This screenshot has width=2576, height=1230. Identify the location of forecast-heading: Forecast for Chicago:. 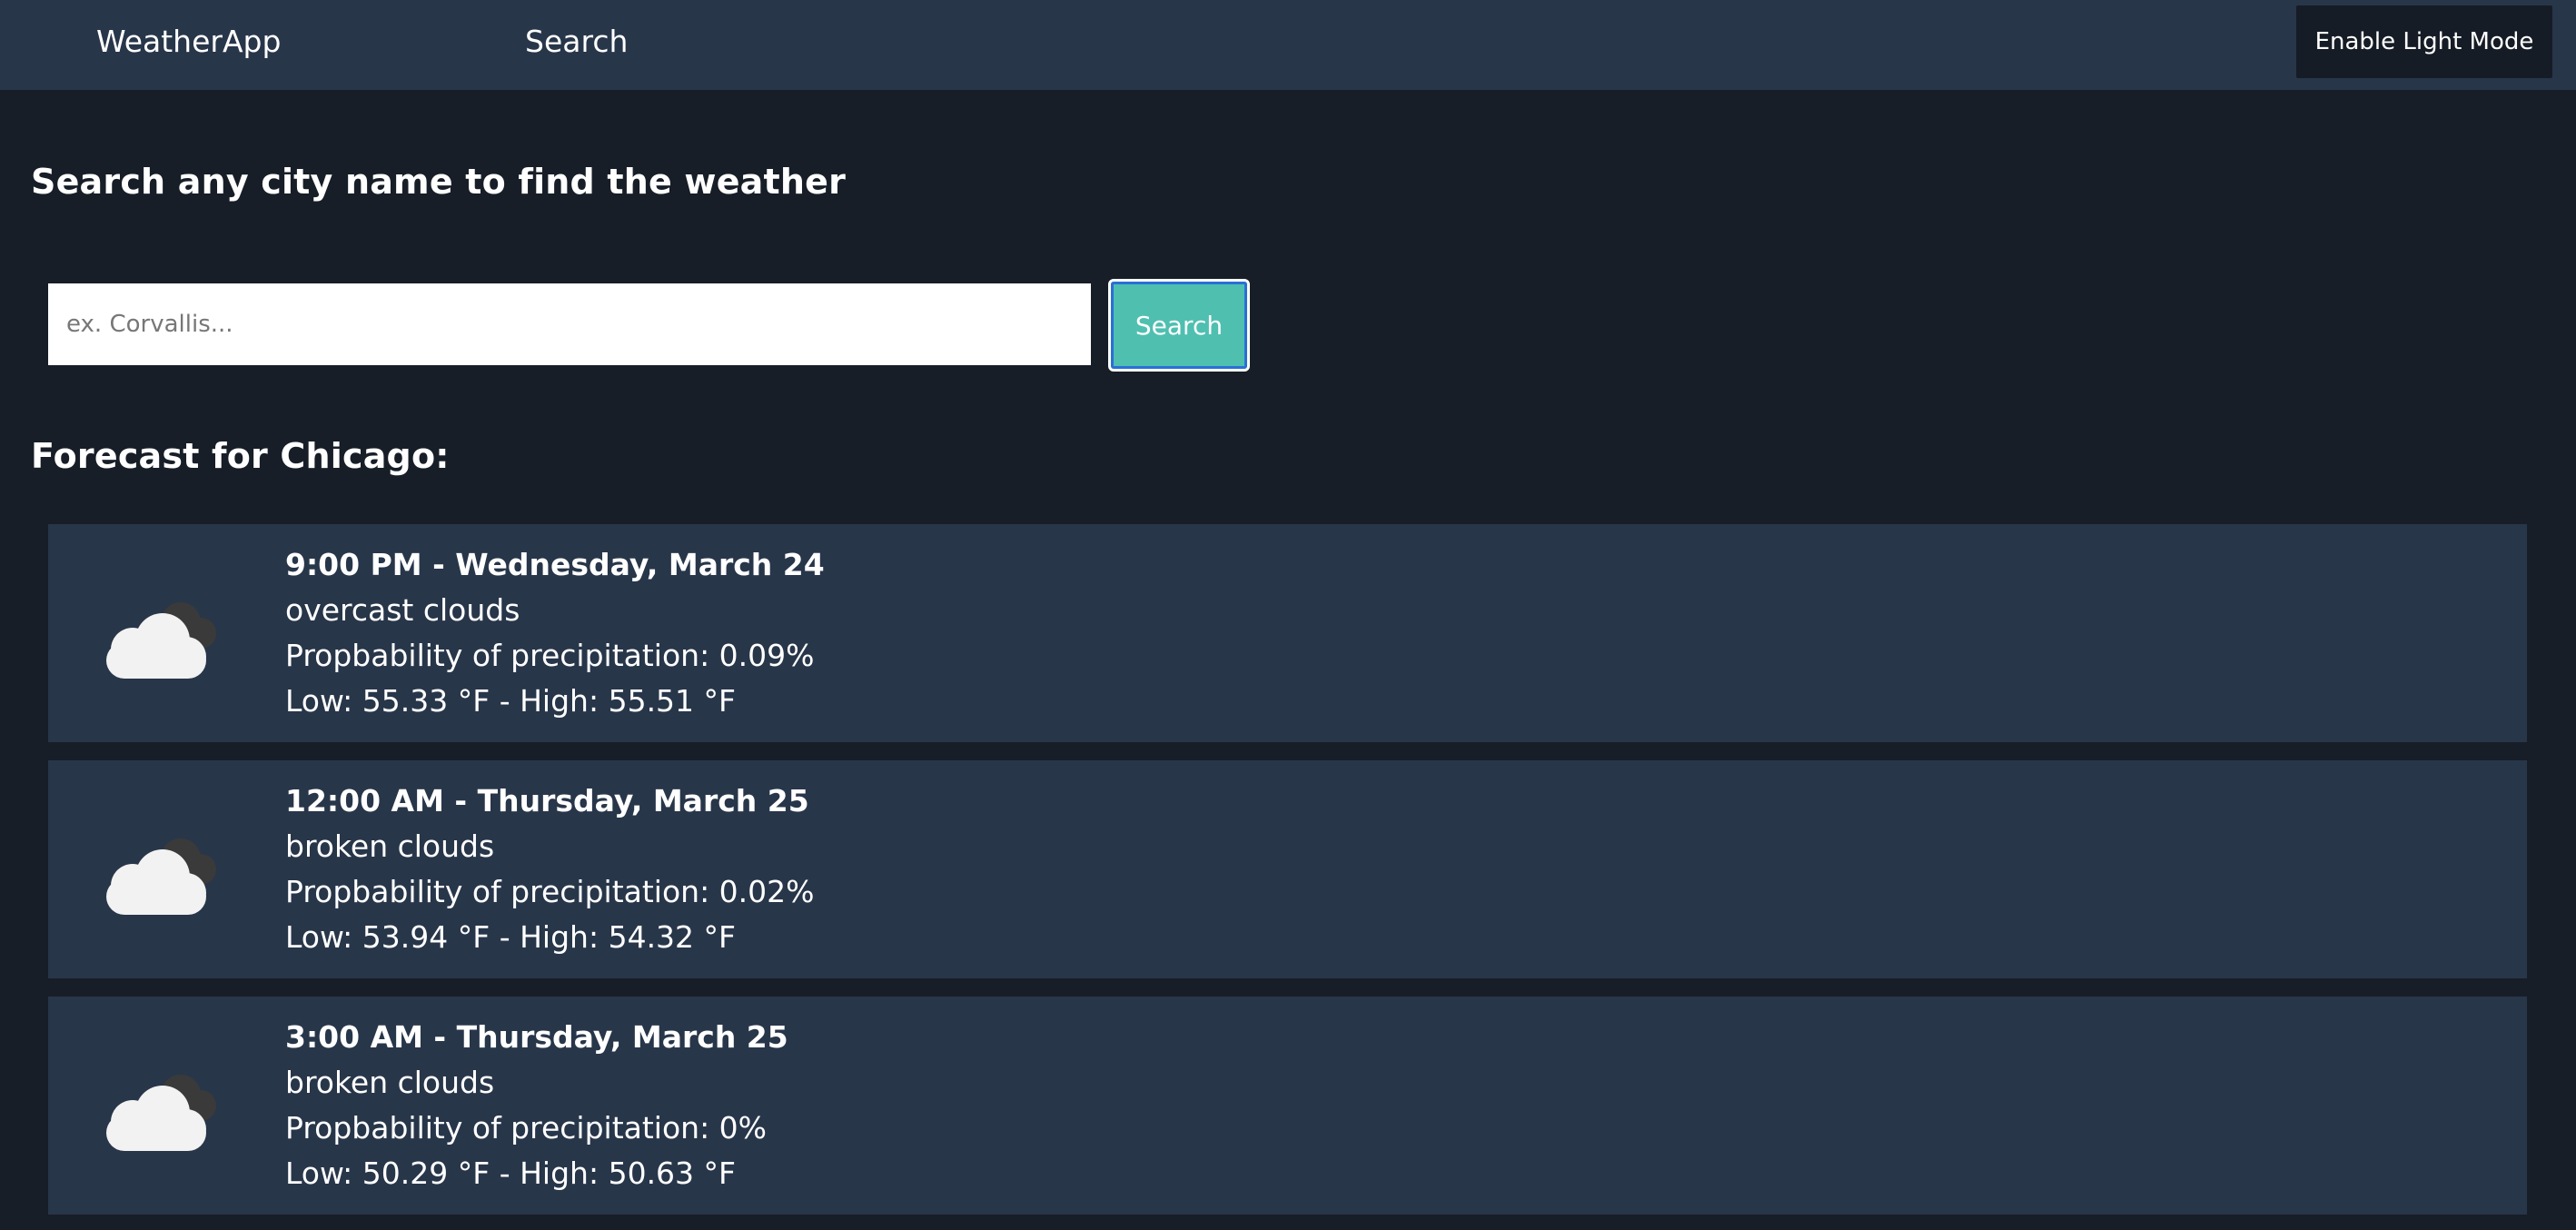
(240, 456).